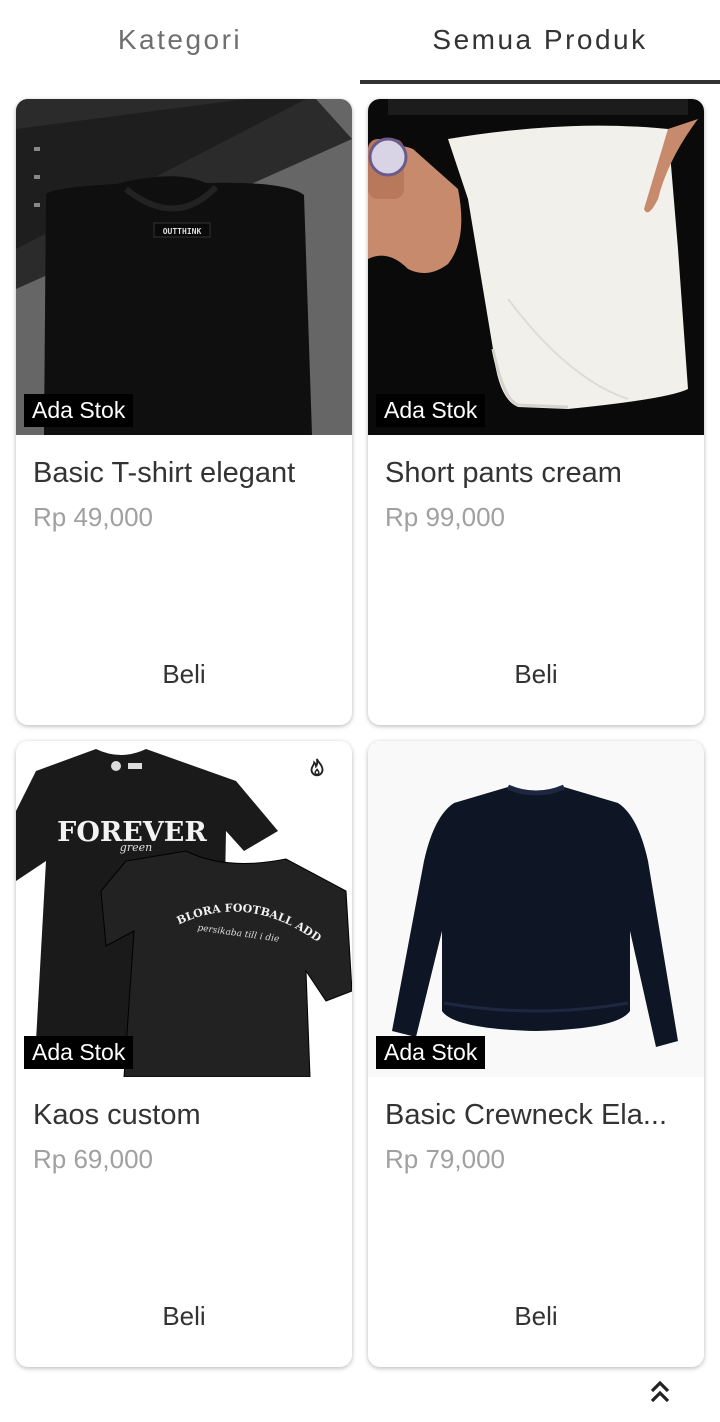  What do you see at coordinates (445, 1159) in the screenshot?
I see `product-price: Rp 79,000` at bounding box center [445, 1159].